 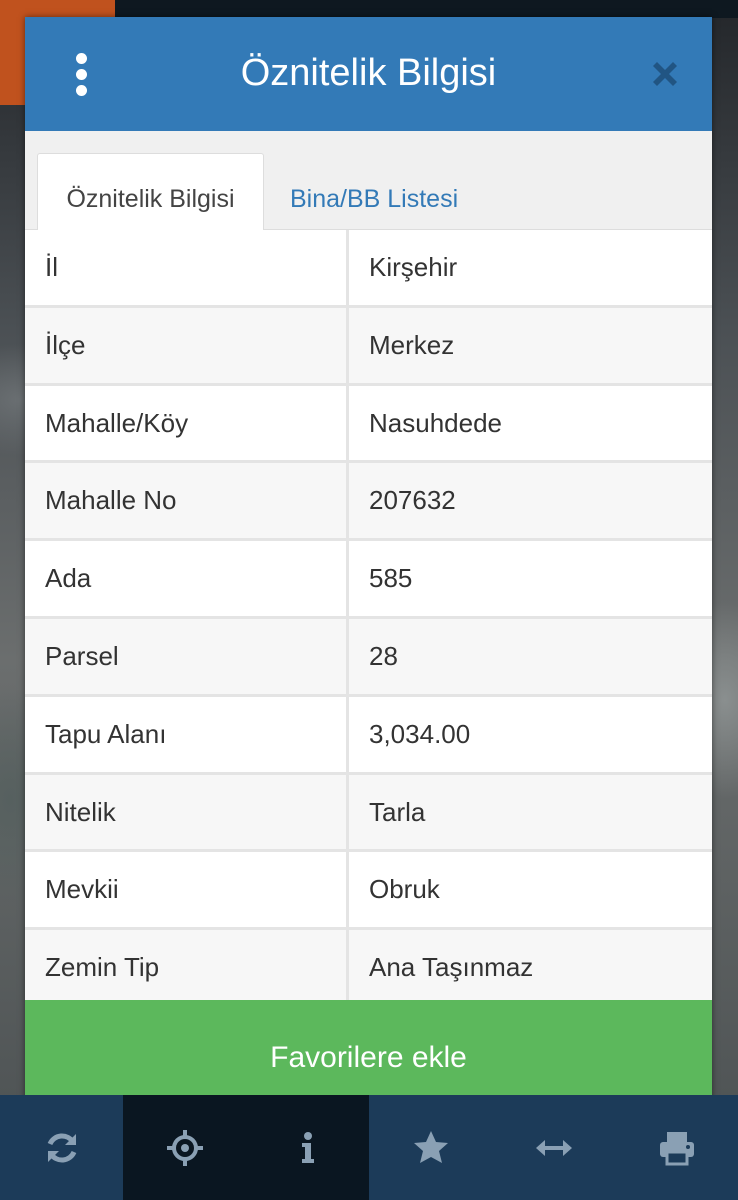 I want to click on row-label: Mahalle/Köy, so click(x=187, y=423).